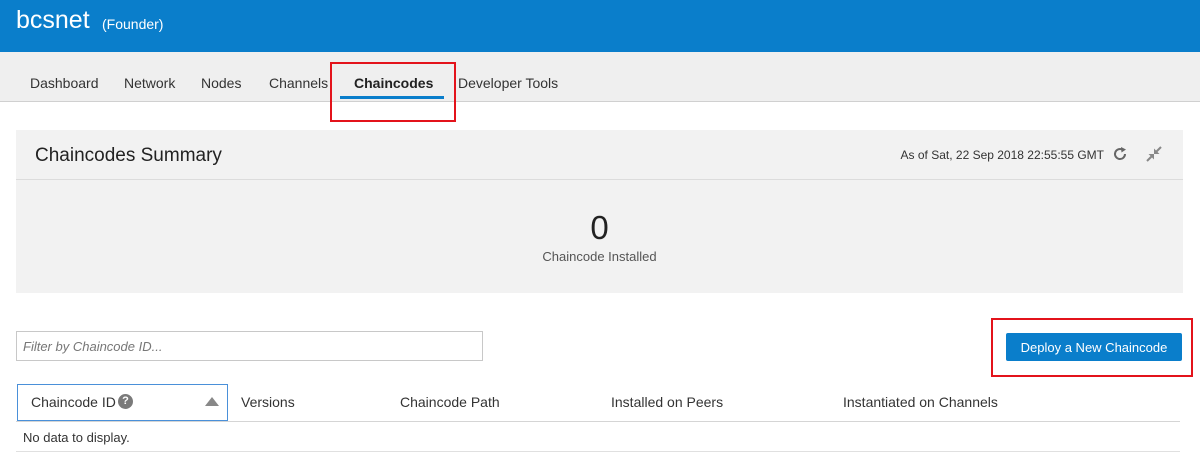  I want to click on refresh-icon, so click(1120, 154).